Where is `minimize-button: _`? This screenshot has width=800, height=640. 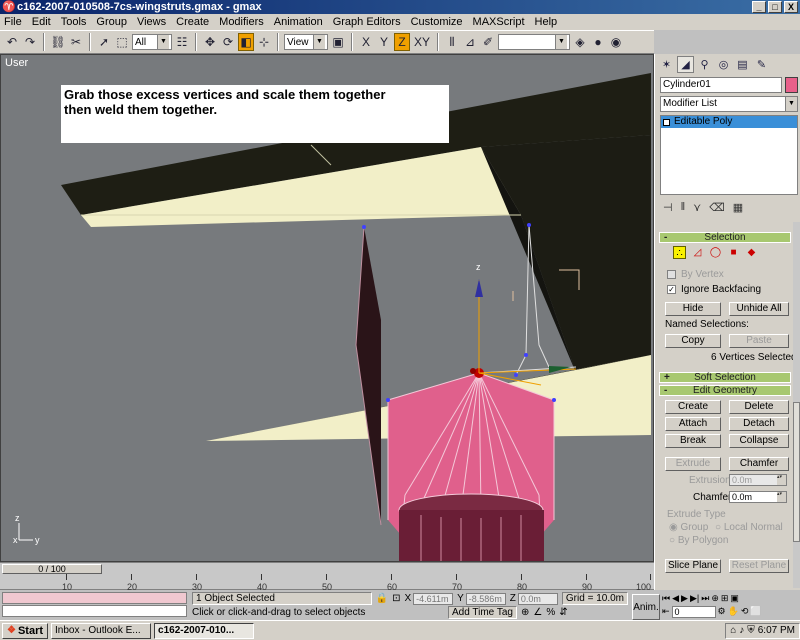
minimize-button: _ is located at coordinates (759, 7).